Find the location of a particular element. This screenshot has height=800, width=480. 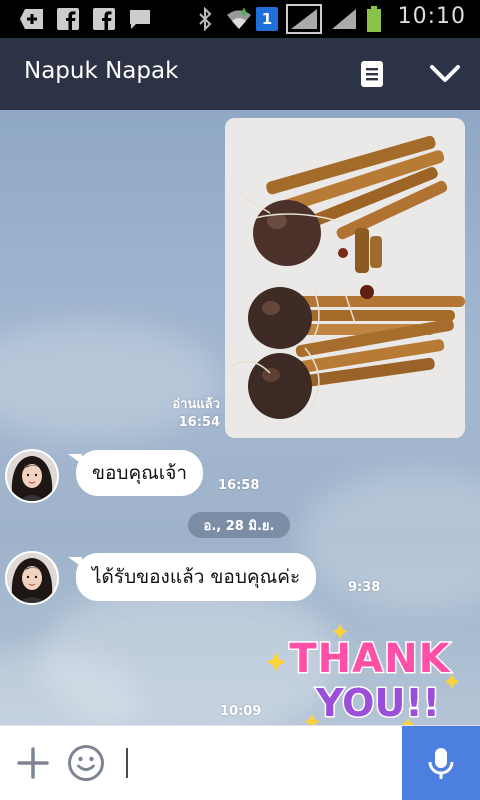

thank-you-sticker: THANK YOU!! is located at coordinates (365, 673).